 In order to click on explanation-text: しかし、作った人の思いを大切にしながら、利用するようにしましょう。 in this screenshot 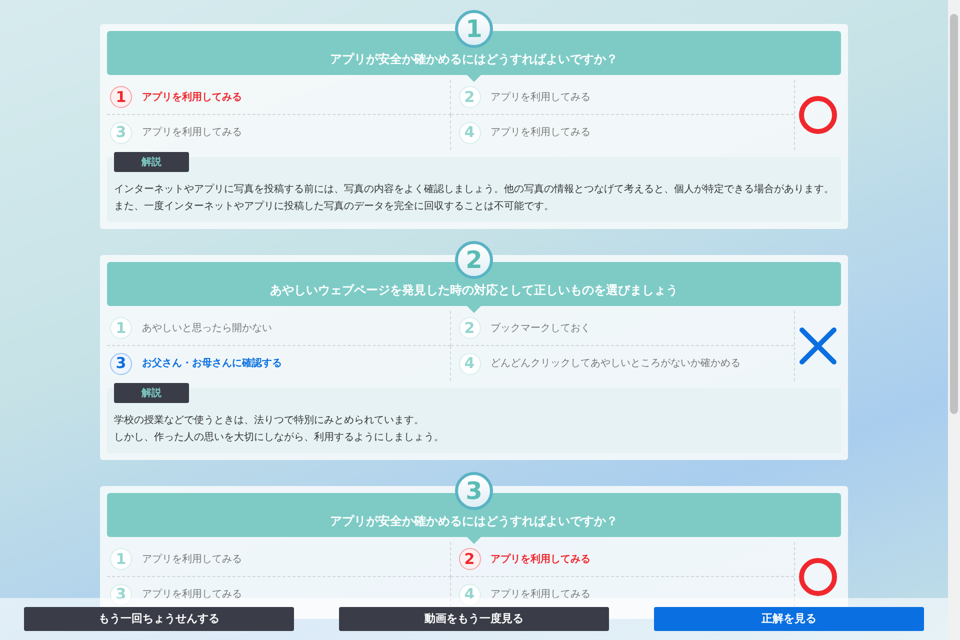, I will do `click(279, 437)`.